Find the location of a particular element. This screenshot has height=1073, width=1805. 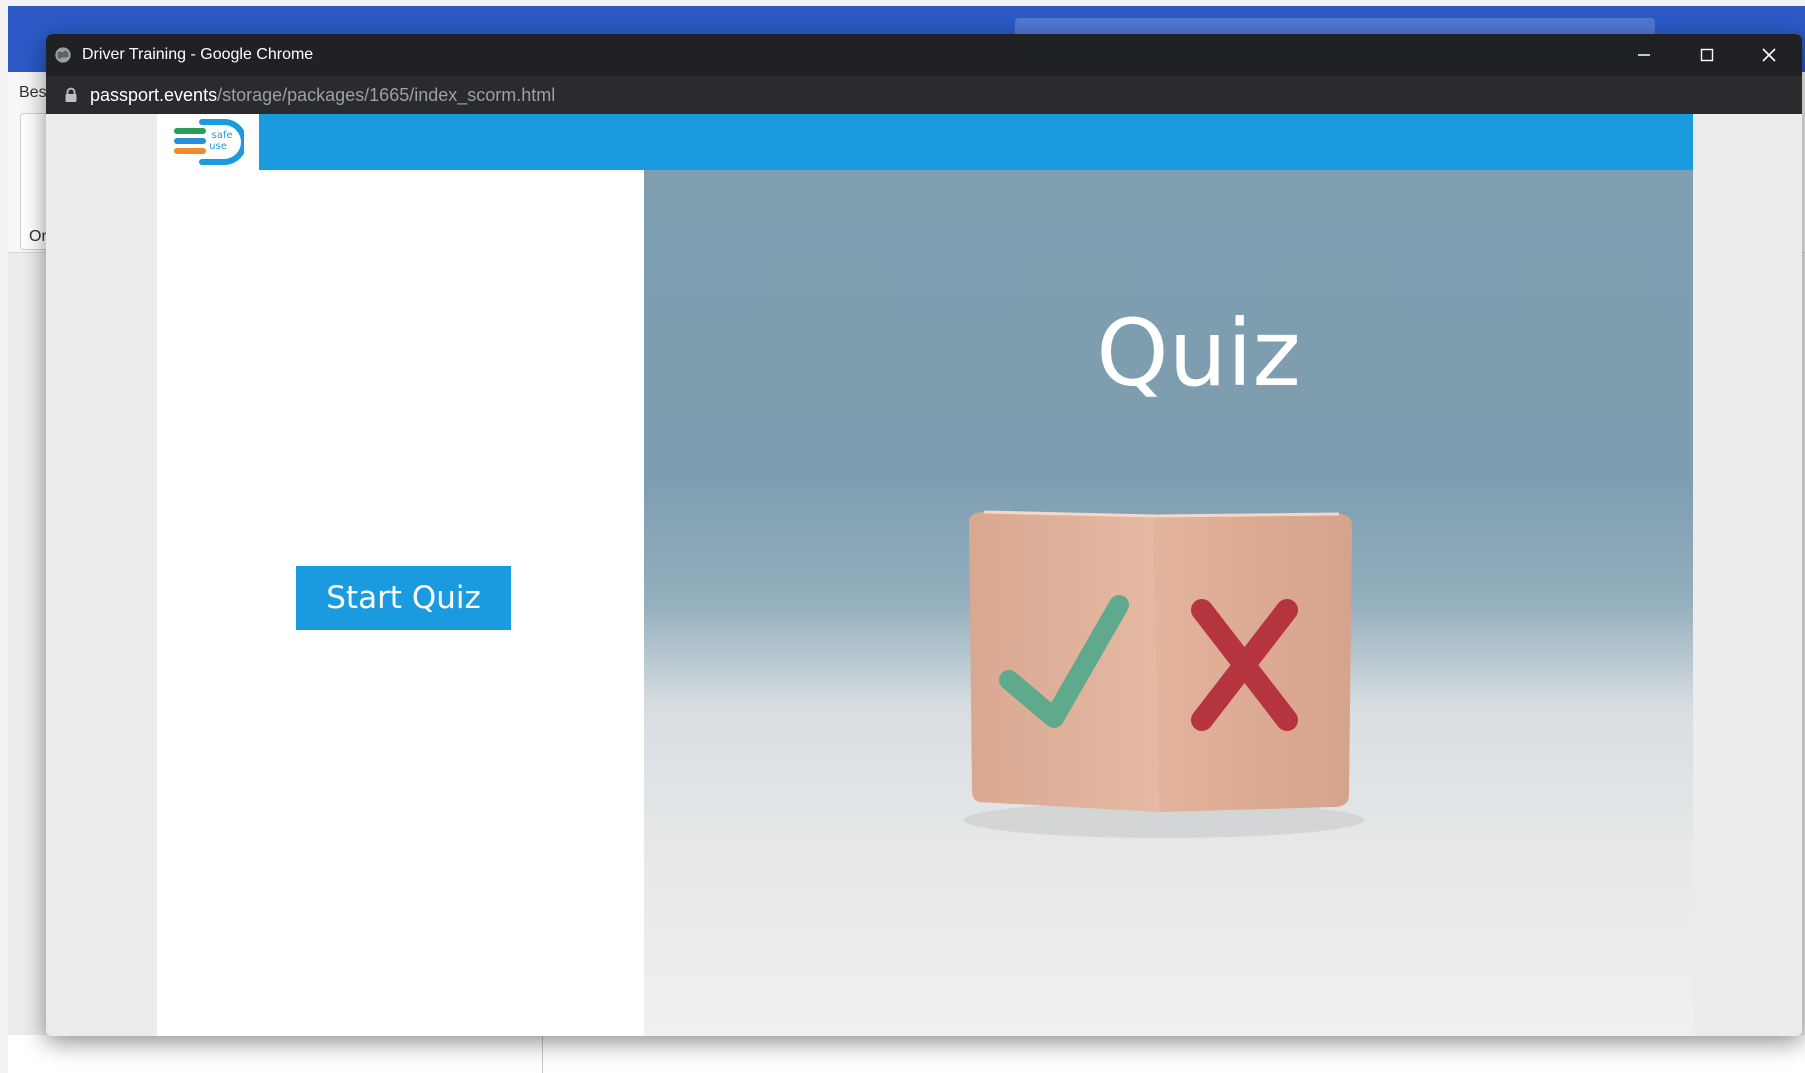

lock-icon is located at coordinates (71, 94).